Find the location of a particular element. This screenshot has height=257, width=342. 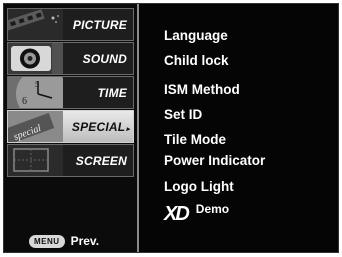

tab-sound-label: SOUND is located at coordinates (104, 59).